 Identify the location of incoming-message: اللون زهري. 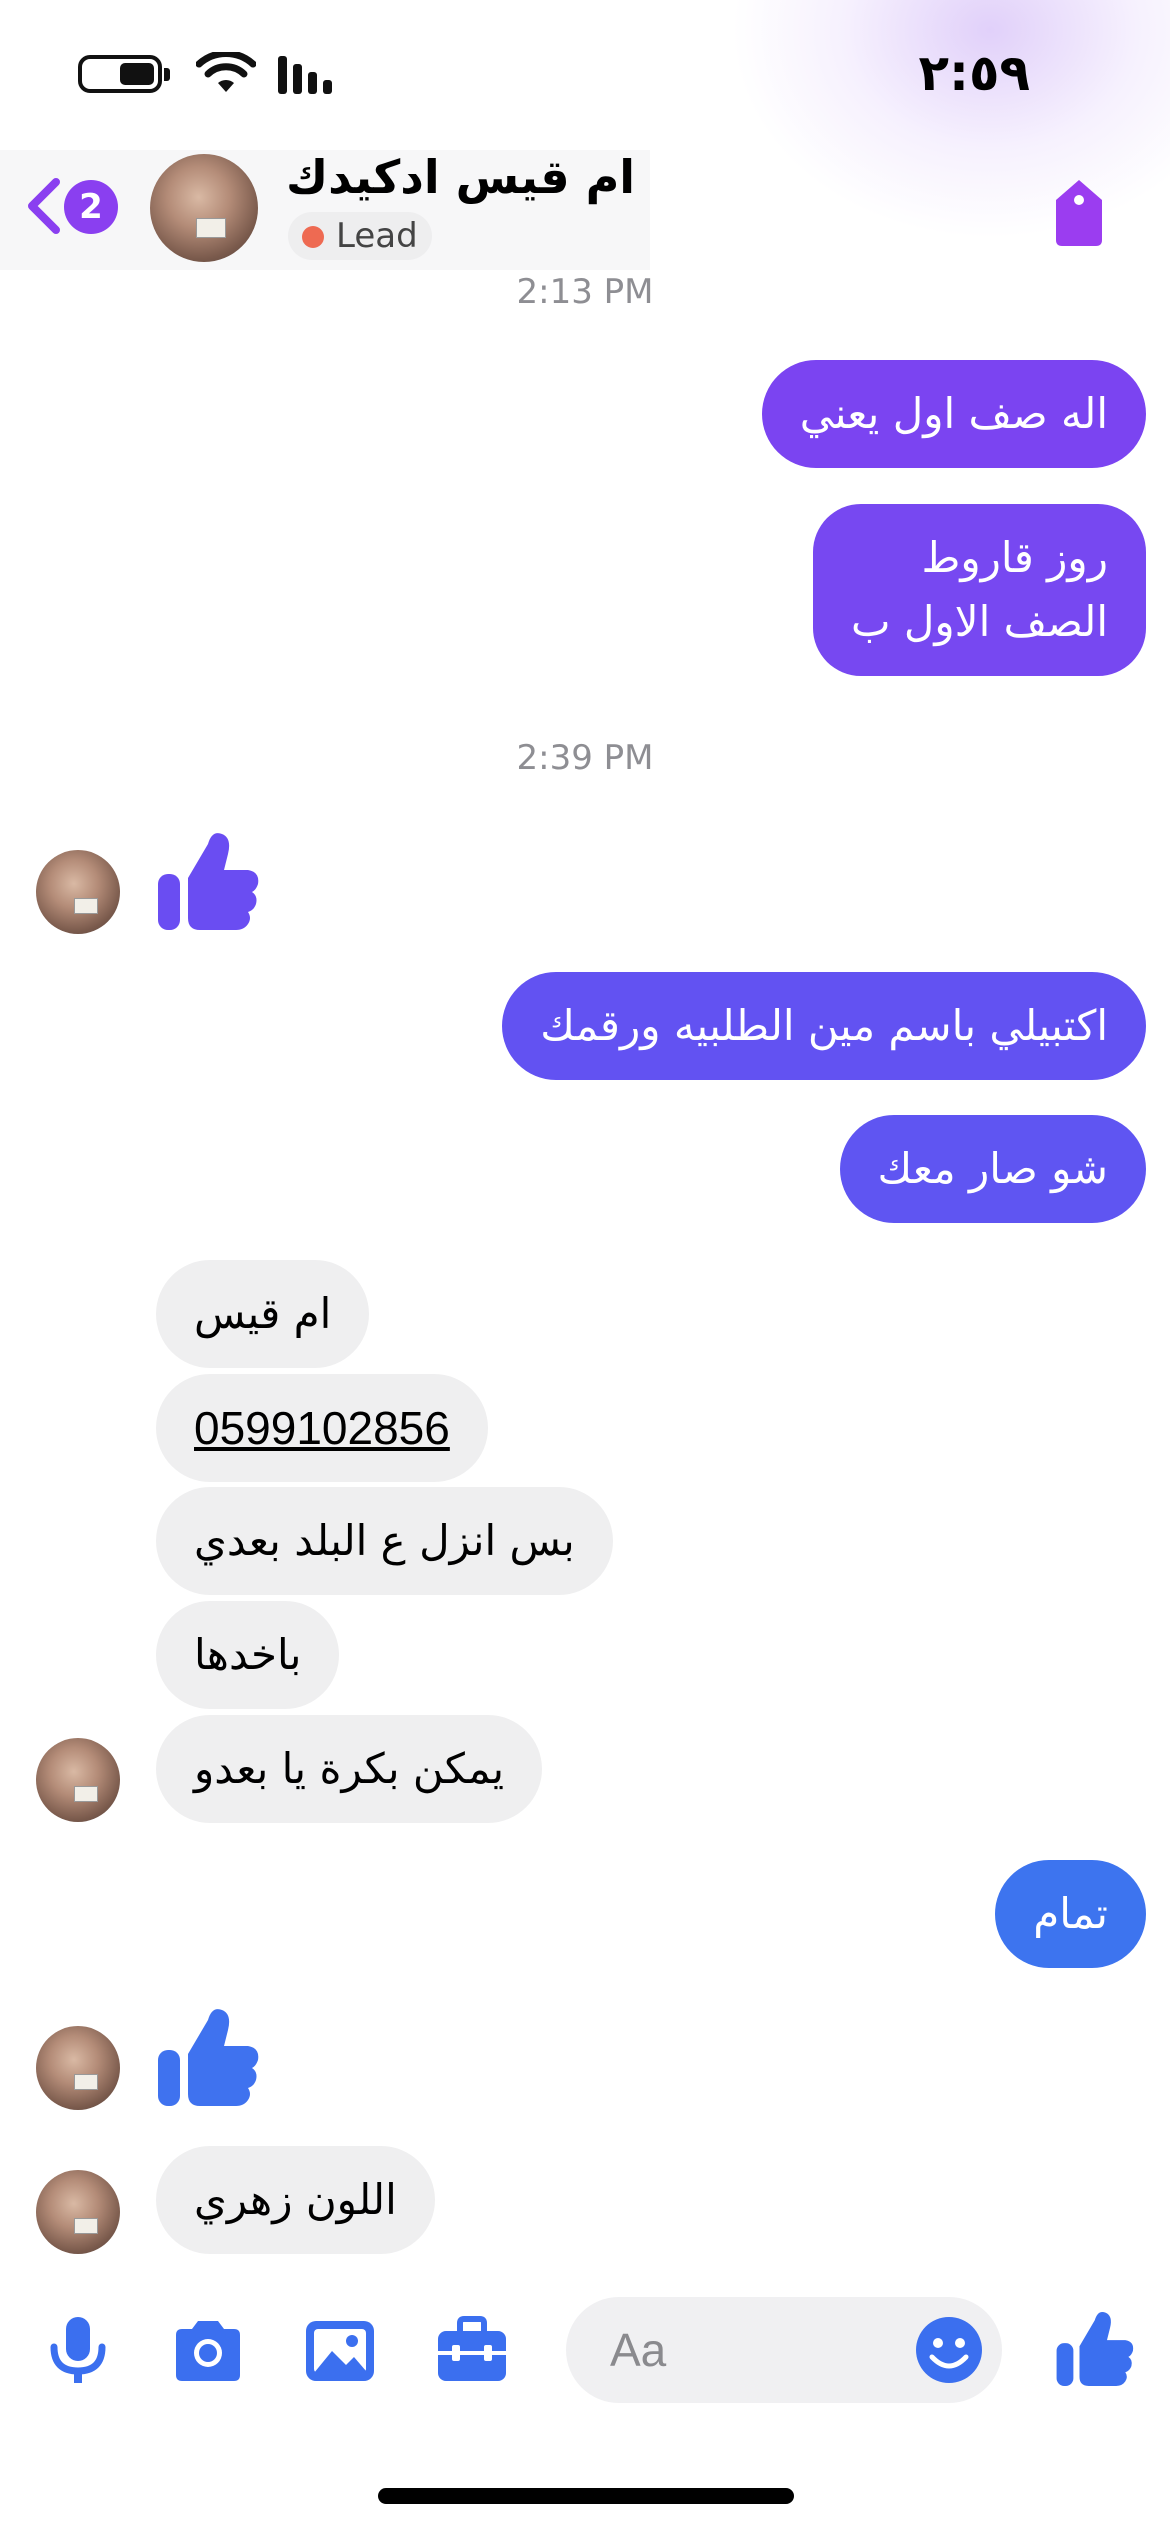
(295, 2200).